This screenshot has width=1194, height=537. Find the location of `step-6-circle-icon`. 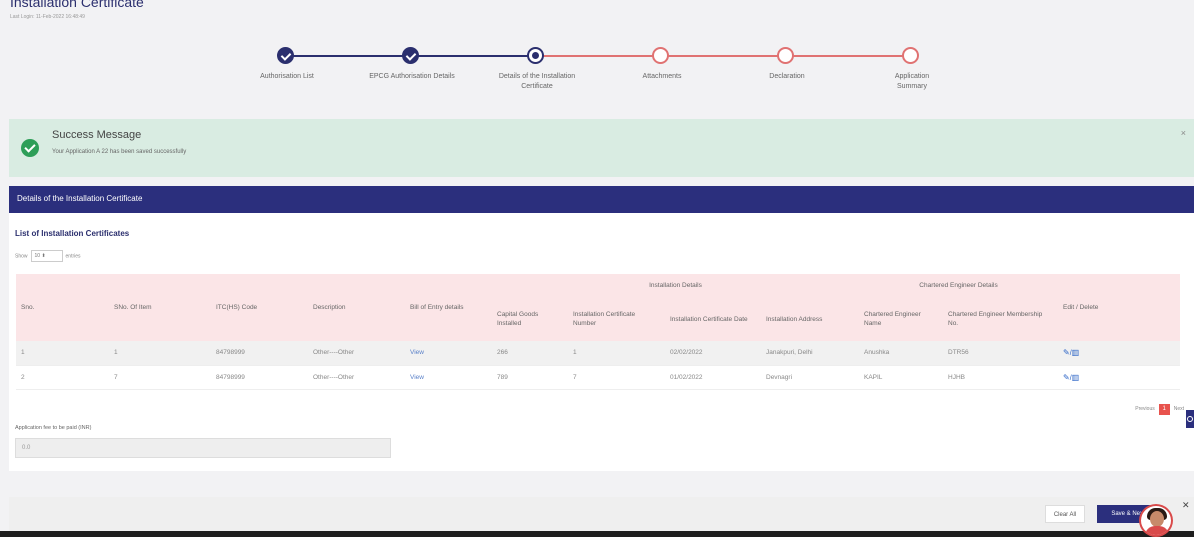

step-6-circle-icon is located at coordinates (910, 55).